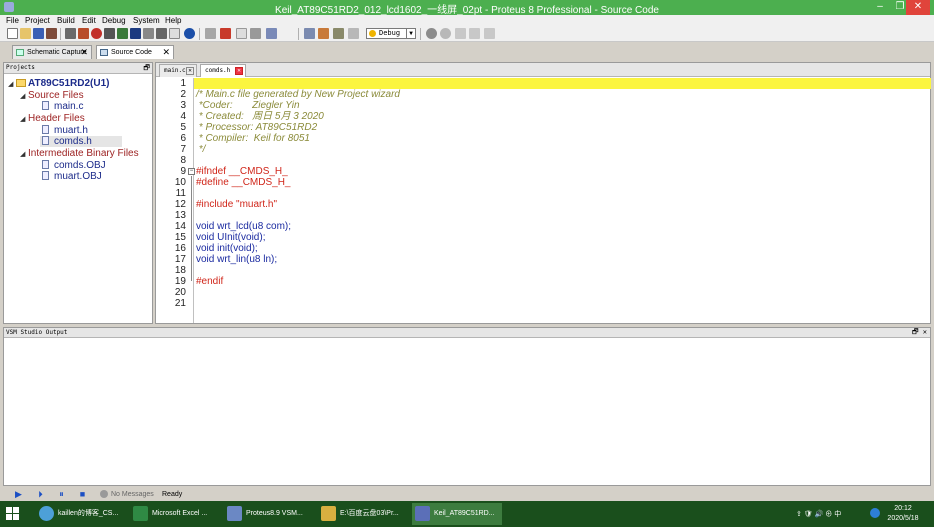 This screenshot has height=527, width=934. What do you see at coordinates (61, 494) in the screenshot?
I see `pause-icon: ⏸` at bounding box center [61, 494].